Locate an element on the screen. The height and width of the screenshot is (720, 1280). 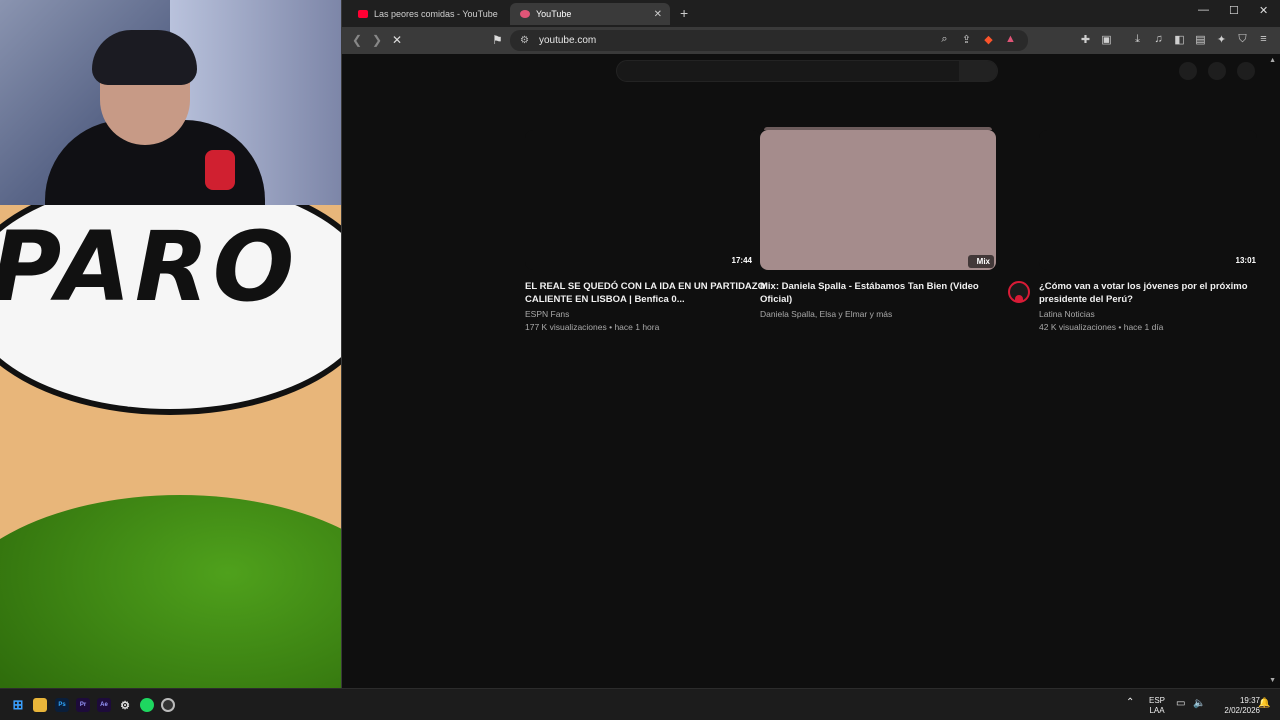
back-icon: ❮ is located at coordinates (357, 40).